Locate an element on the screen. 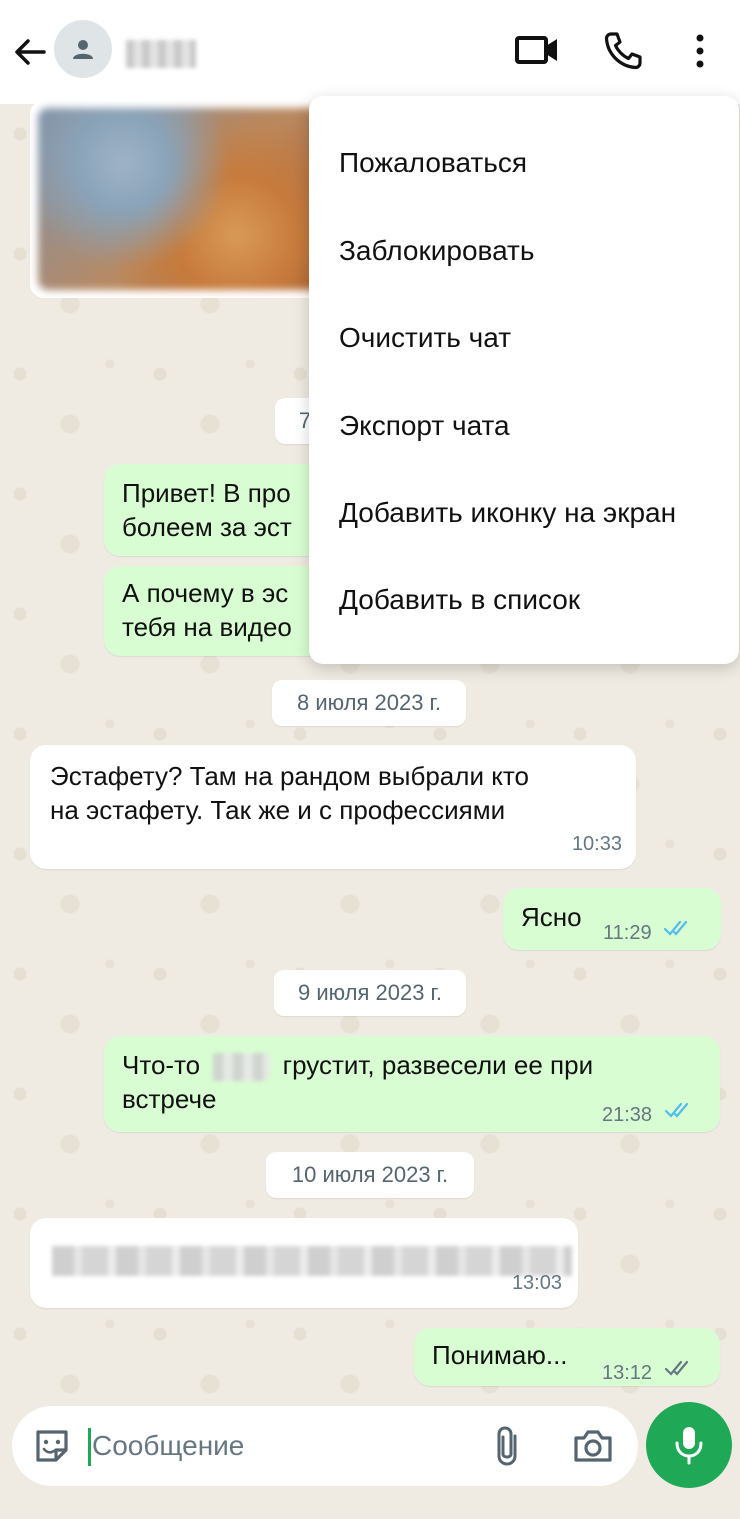 Image resolution: width=740 pixels, height=1519 pixels. message-composer is located at coordinates (325, 1446).